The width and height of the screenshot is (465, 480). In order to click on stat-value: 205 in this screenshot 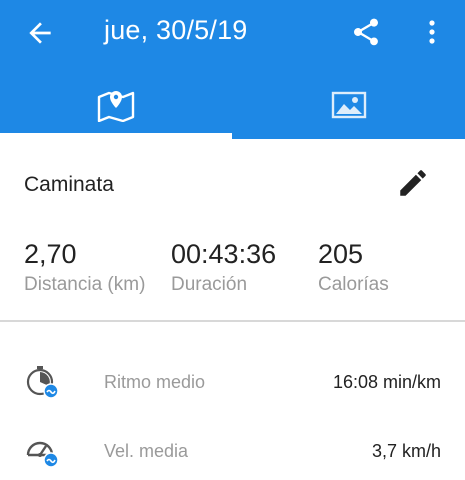, I will do `click(341, 254)`.